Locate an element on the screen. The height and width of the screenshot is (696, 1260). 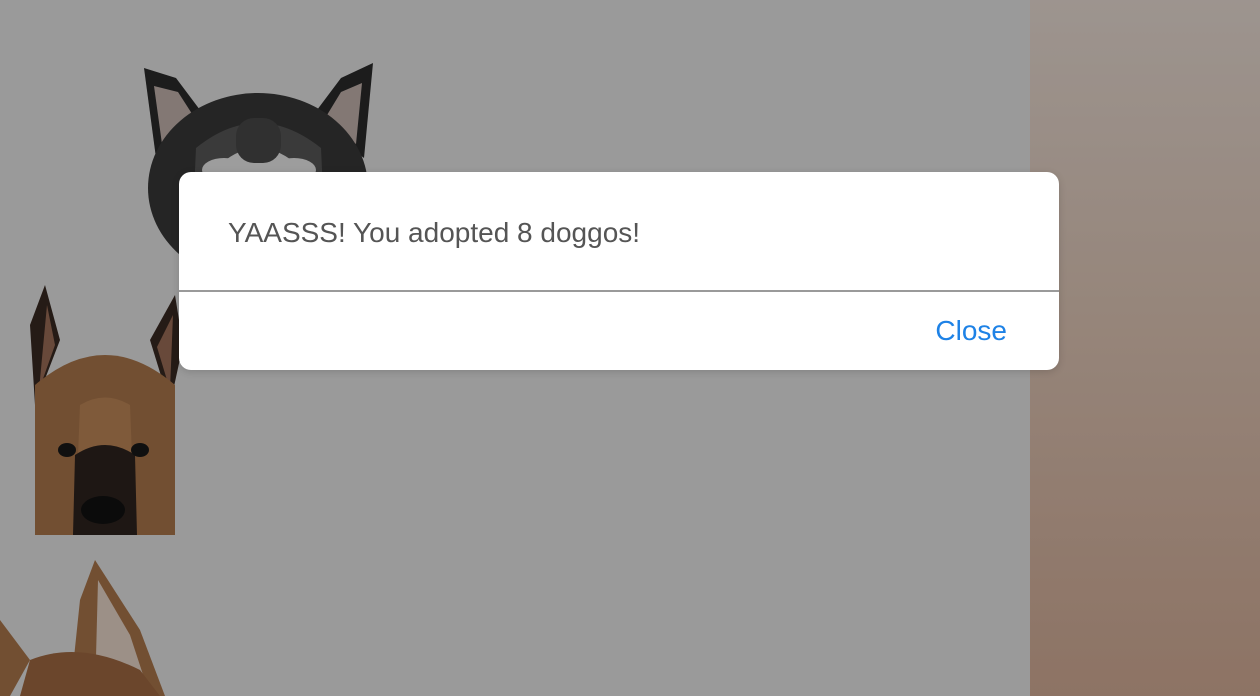
alert-message: YAASSS! You adopted 8 doggos! is located at coordinates (434, 232).